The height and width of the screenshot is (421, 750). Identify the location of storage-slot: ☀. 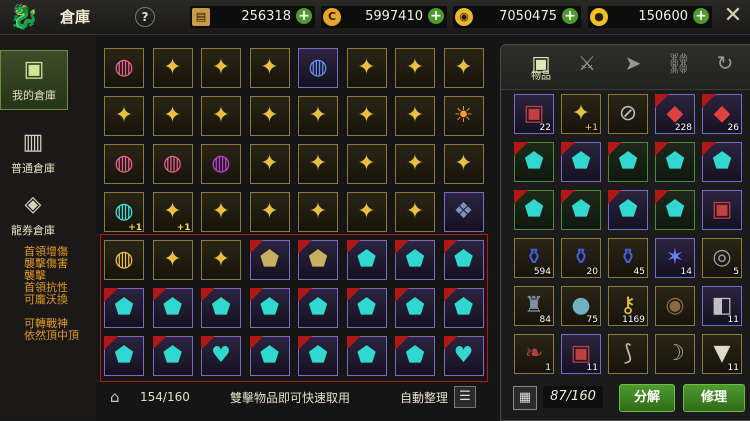
(463, 116).